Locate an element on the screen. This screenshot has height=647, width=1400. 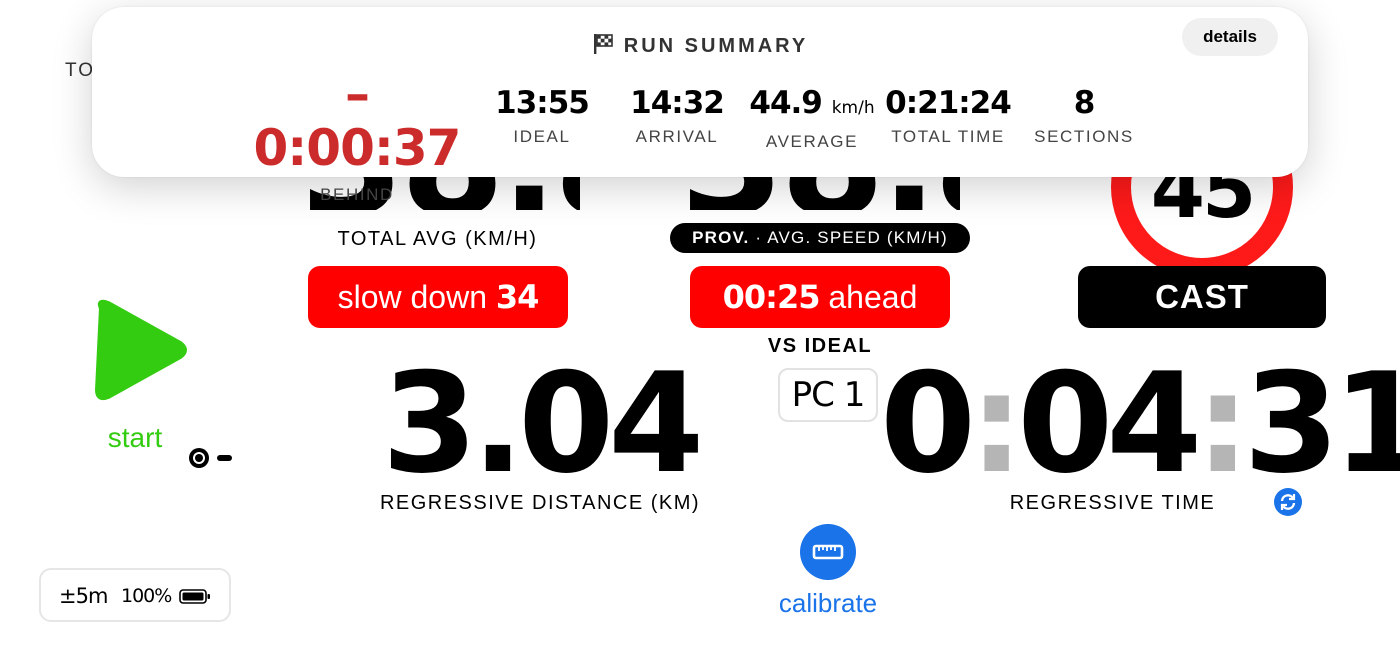
total-avg-label: TOTAL AVG (KM/H) is located at coordinates (437, 239).